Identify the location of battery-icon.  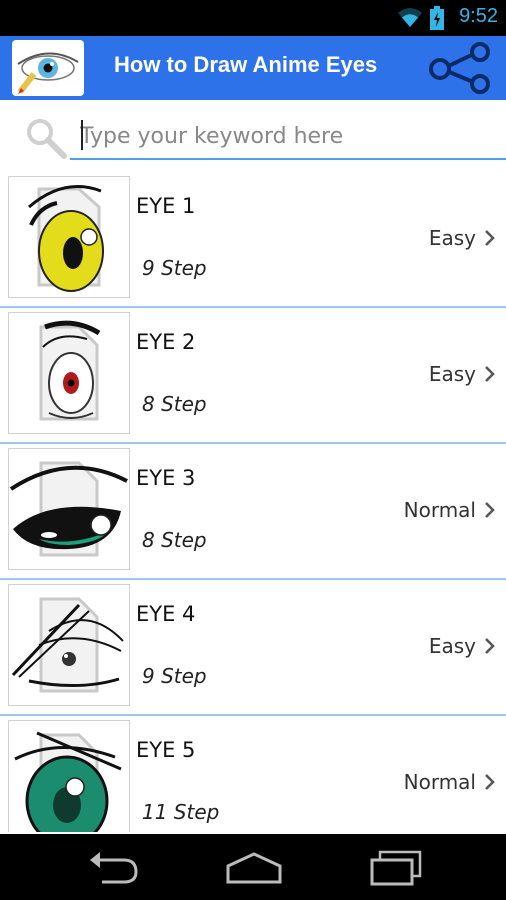
(437, 18).